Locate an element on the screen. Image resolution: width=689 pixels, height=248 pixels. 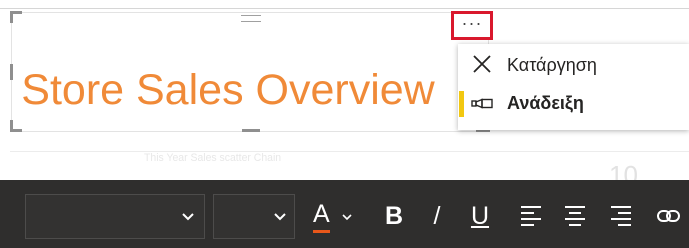
align-left-icon is located at coordinates (531, 216).